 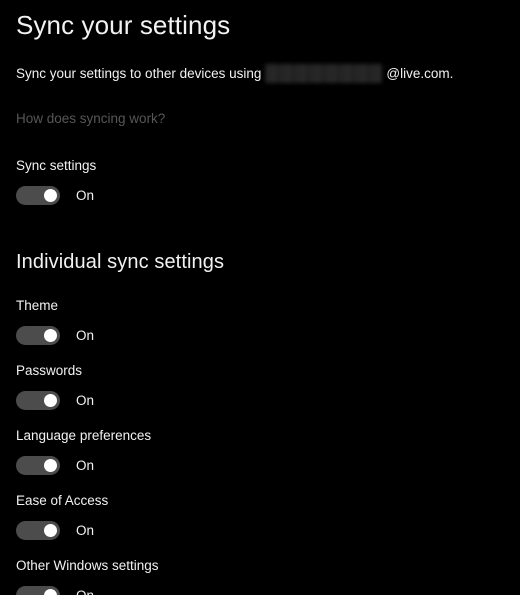 What do you see at coordinates (38, 530) in the screenshot?
I see `sync-toggle-ease-of-access` at bounding box center [38, 530].